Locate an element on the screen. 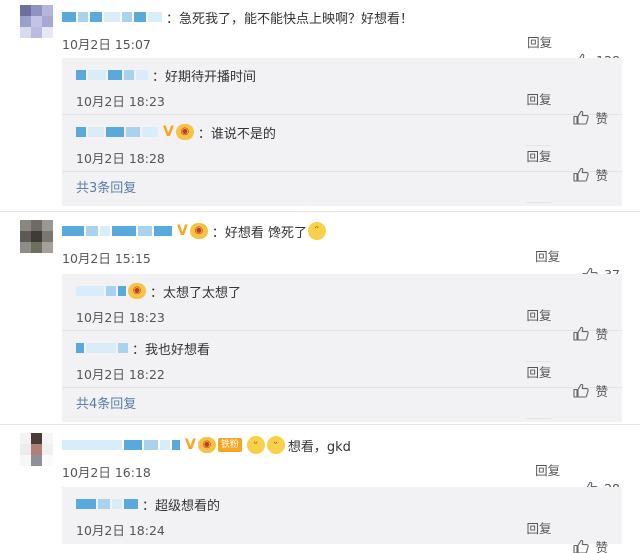 This screenshot has height=553, width=640. comment-text: ：好想看 馋死了 is located at coordinates (259, 233).